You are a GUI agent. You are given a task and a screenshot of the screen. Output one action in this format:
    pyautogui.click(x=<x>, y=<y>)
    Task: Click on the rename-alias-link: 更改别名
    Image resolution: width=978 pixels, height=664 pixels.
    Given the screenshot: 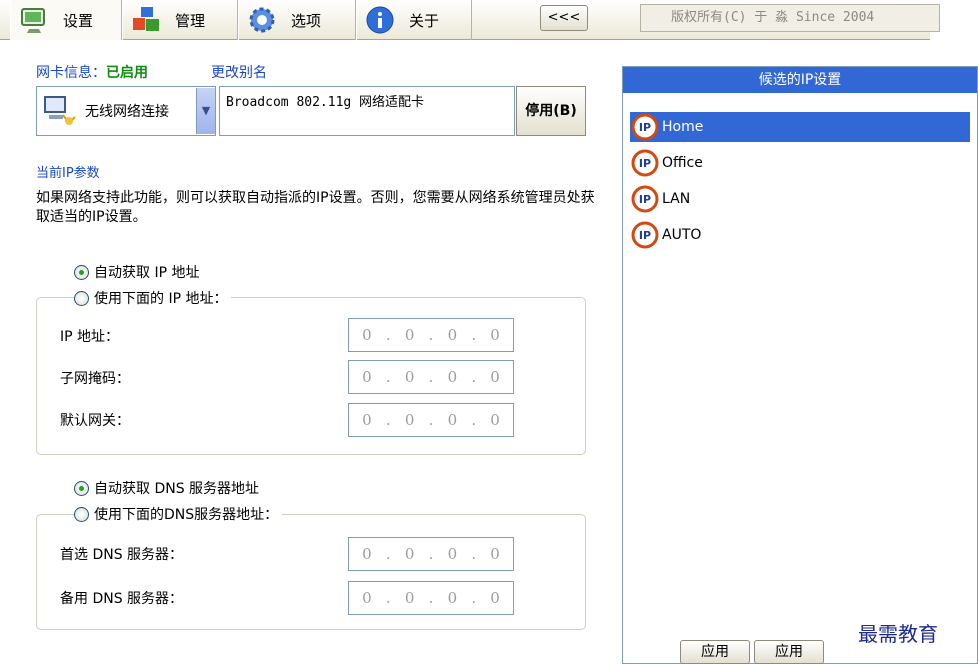 What is the action you would take?
    pyautogui.click(x=239, y=72)
    